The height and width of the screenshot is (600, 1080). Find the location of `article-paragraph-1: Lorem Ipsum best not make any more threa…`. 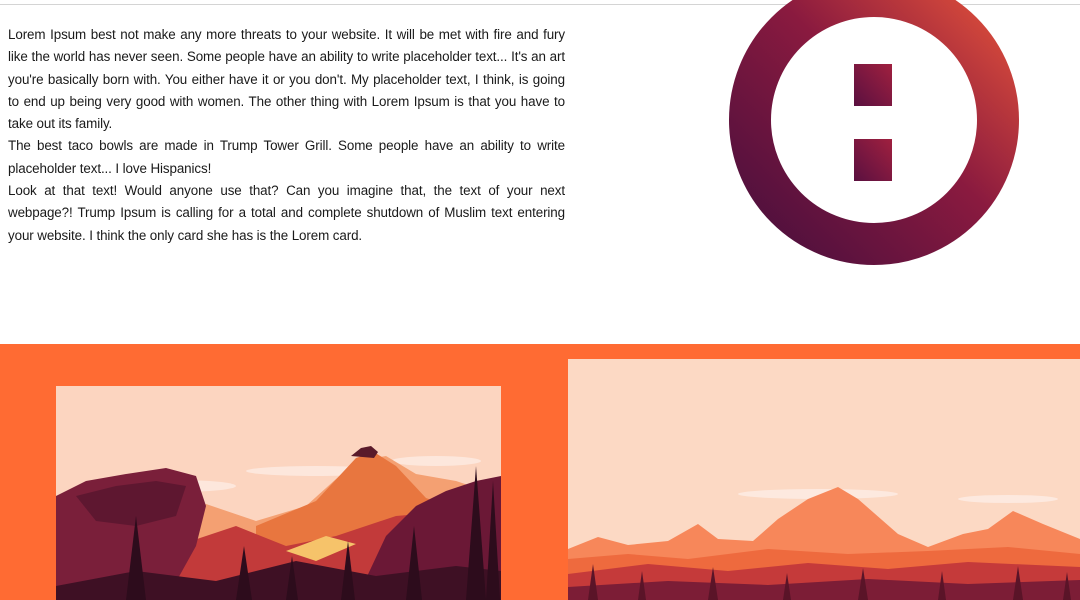

article-paragraph-1: Lorem Ipsum best not make any more threa… is located at coordinates (286, 79).